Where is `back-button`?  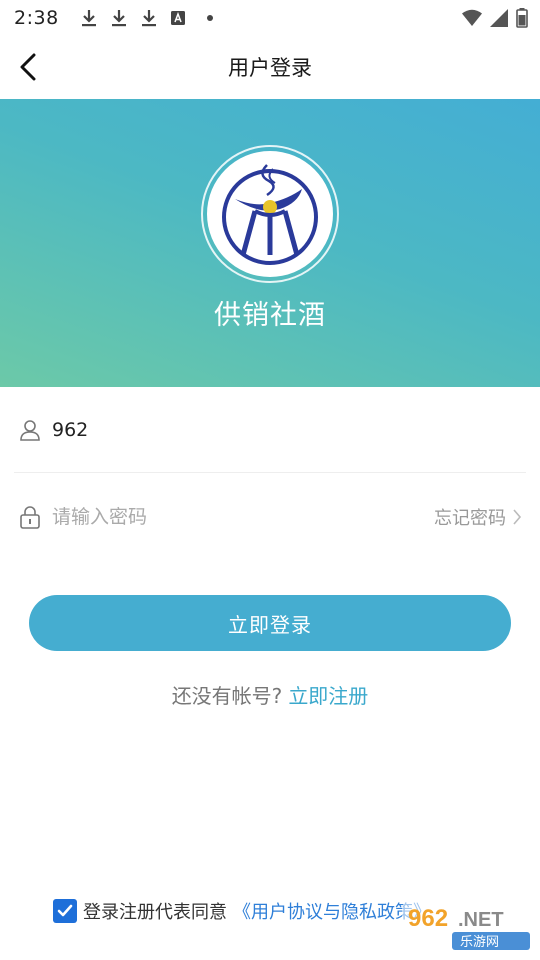 back-button is located at coordinates (28, 67).